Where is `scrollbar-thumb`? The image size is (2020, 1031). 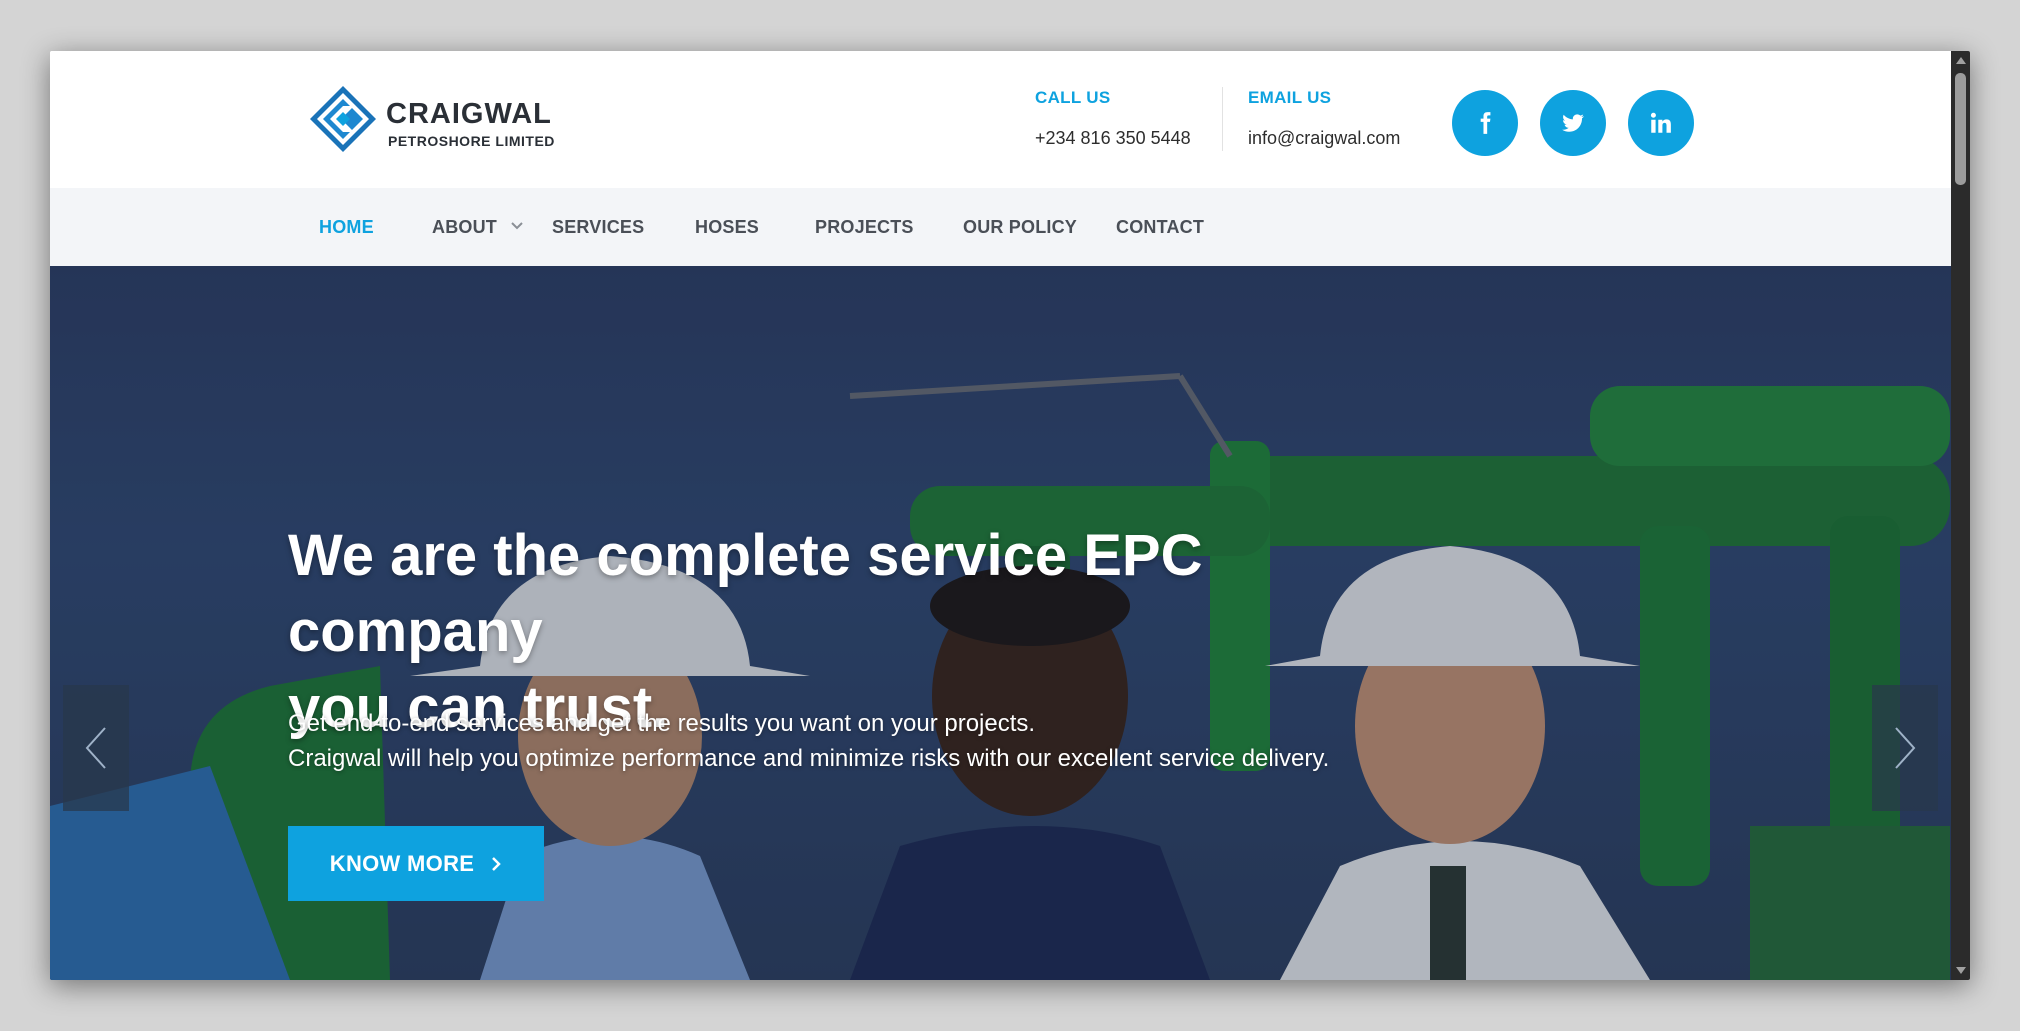
scrollbar-thumb is located at coordinates (1960, 129).